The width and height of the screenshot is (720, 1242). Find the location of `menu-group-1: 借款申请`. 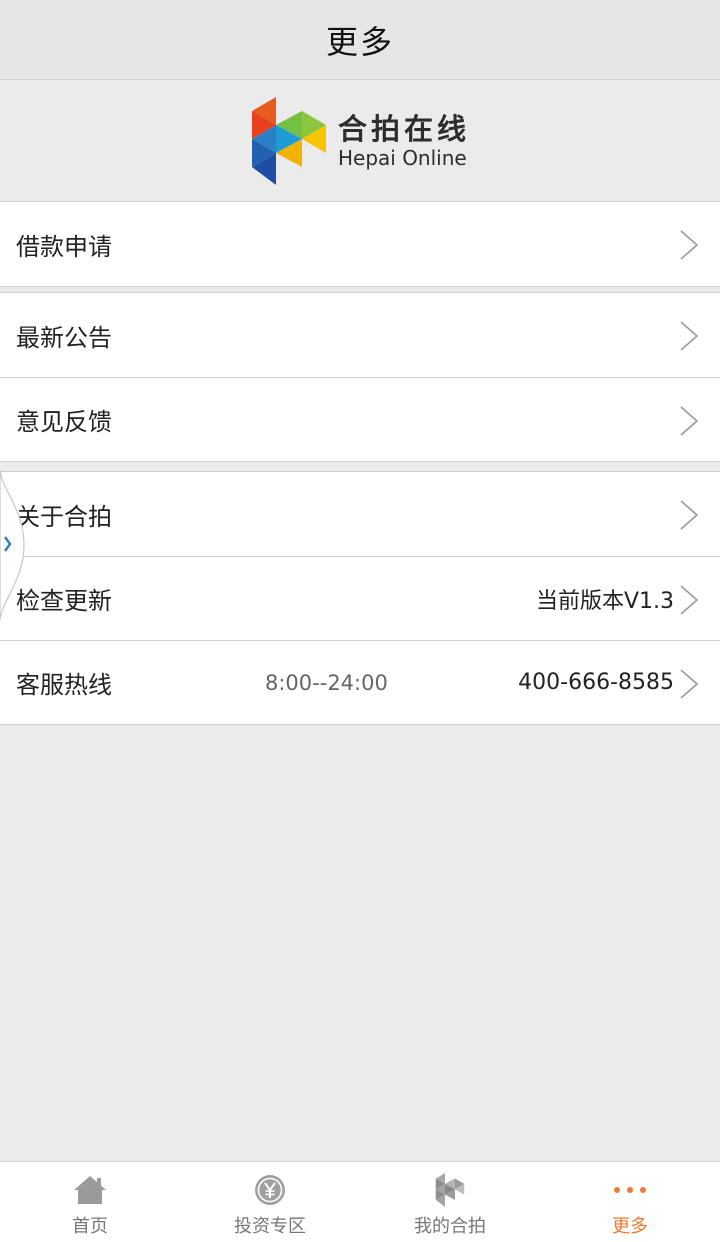

menu-group-1: 借款申请 is located at coordinates (360, 244).